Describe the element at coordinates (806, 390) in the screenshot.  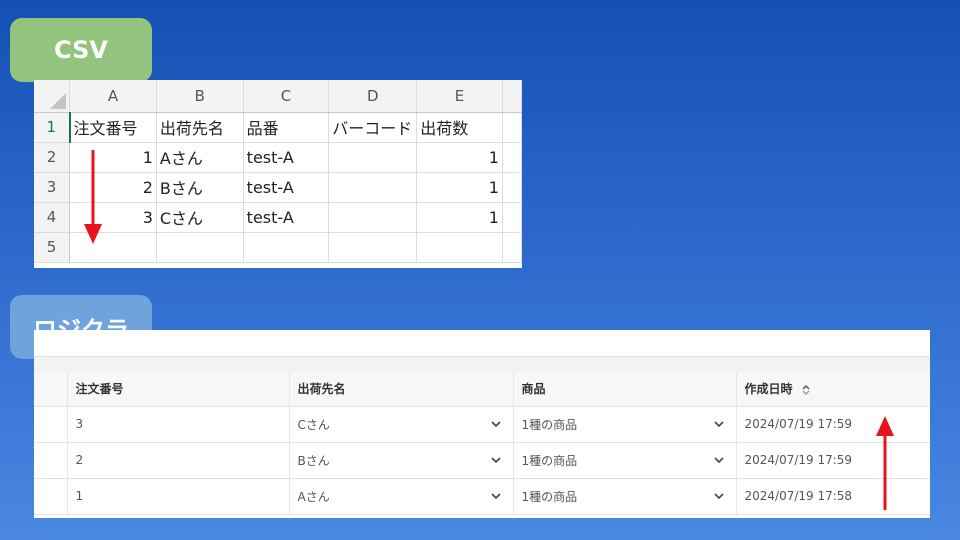
I see `sort-icon` at that location.